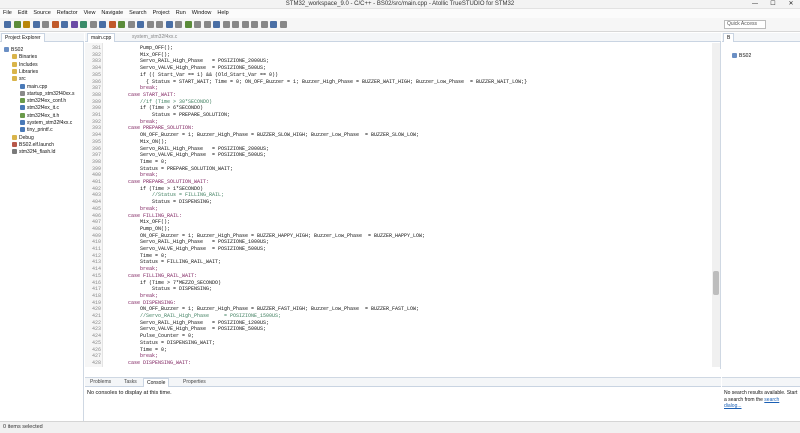  What do you see at coordinates (202, 13) in the screenshot?
I see `menu-window: Window` at bounding box center [202, 13].